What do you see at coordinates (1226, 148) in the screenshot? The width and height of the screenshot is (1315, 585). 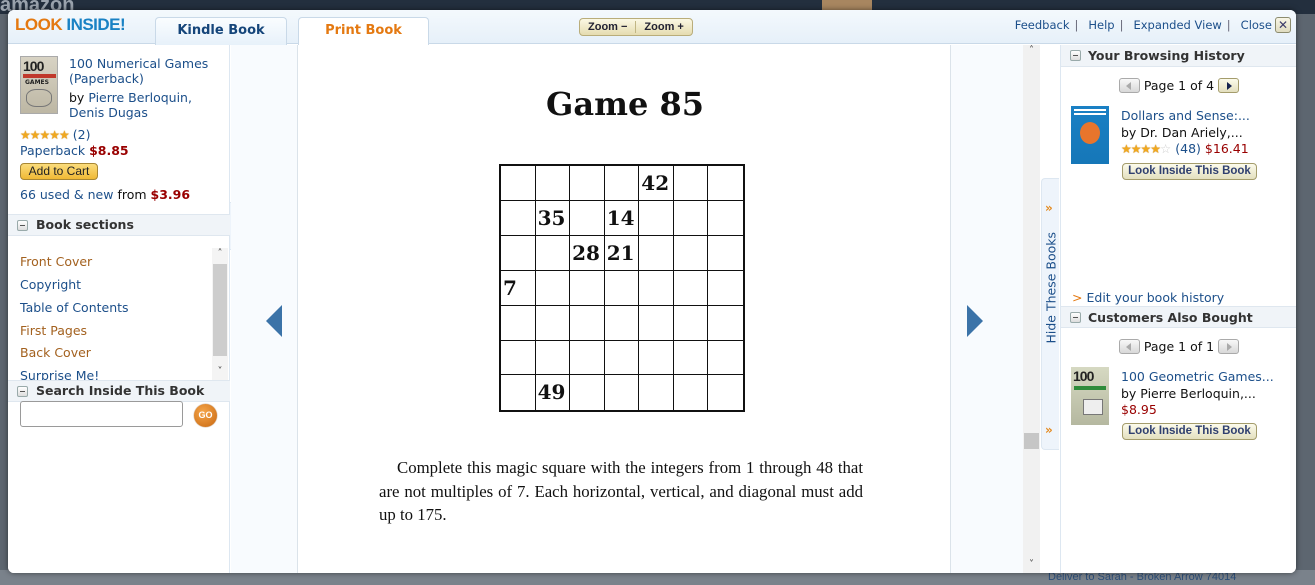 I see `history-book-price: $16.41` at bounding box center [1226, 148].